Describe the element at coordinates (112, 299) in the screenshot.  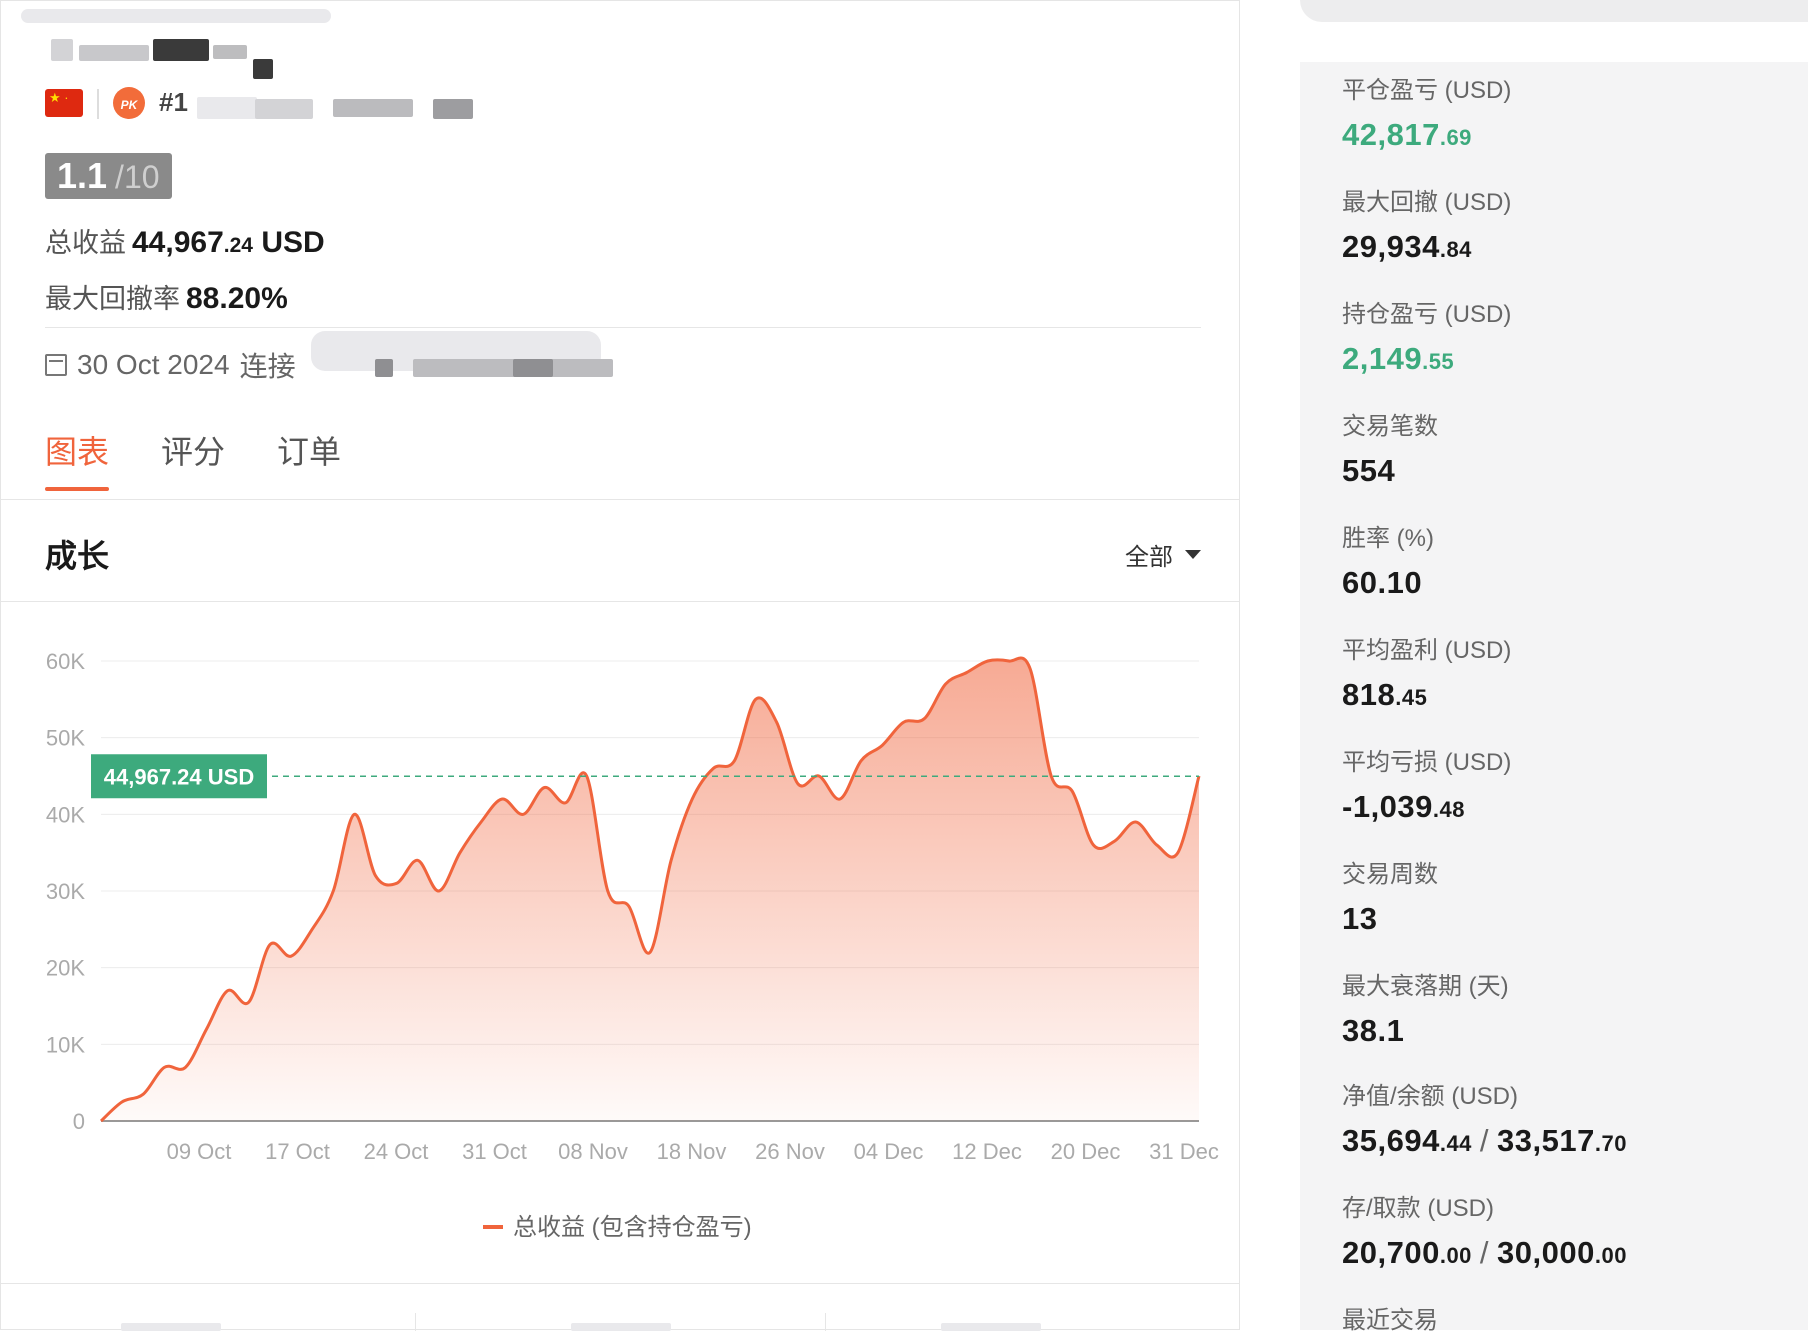
I see `max-drawdown-label: 最大回撤率` at that location.